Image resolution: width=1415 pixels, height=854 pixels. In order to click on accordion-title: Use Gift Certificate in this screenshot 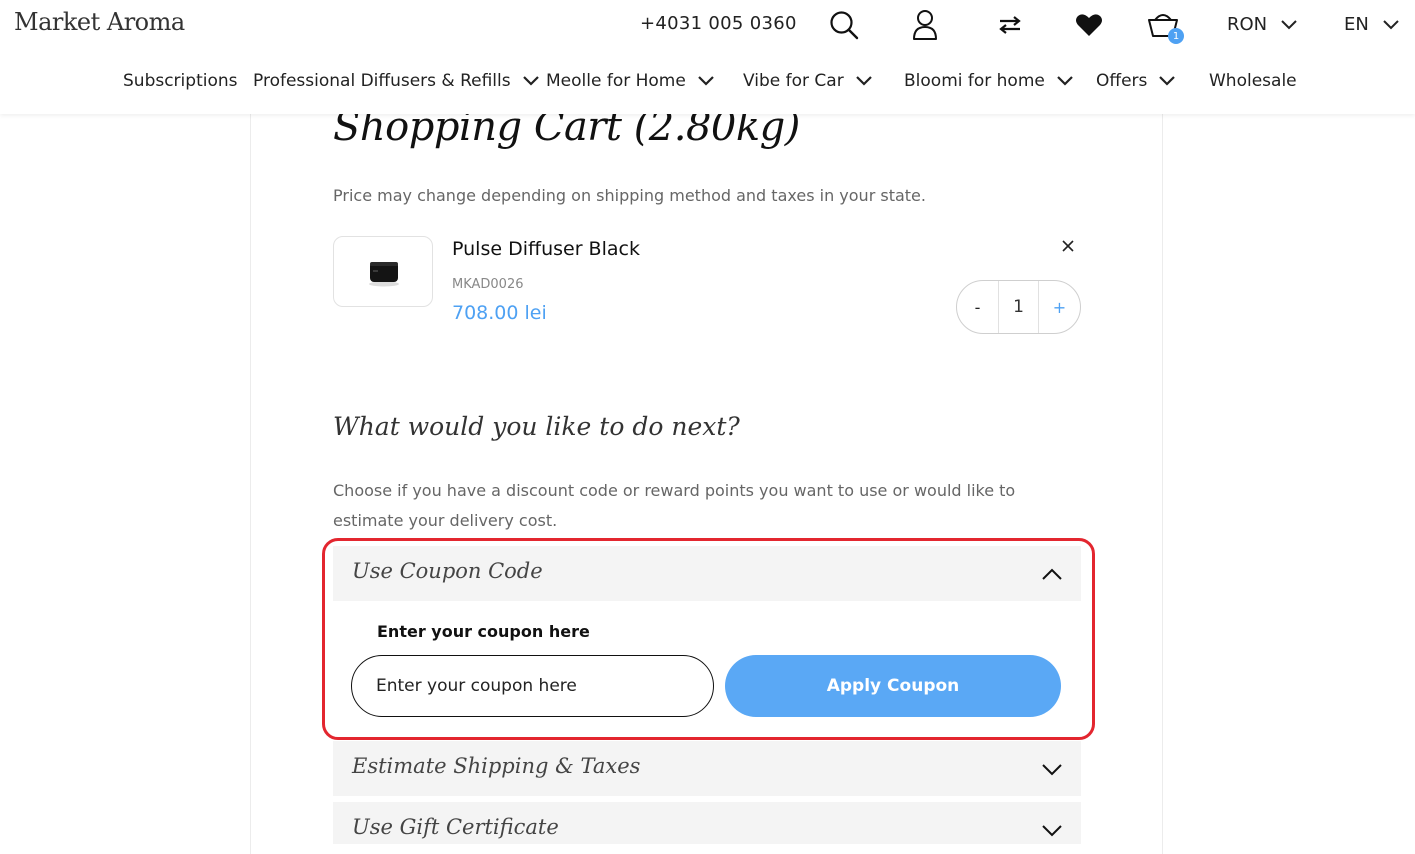, I will do `click(455, 827)`.